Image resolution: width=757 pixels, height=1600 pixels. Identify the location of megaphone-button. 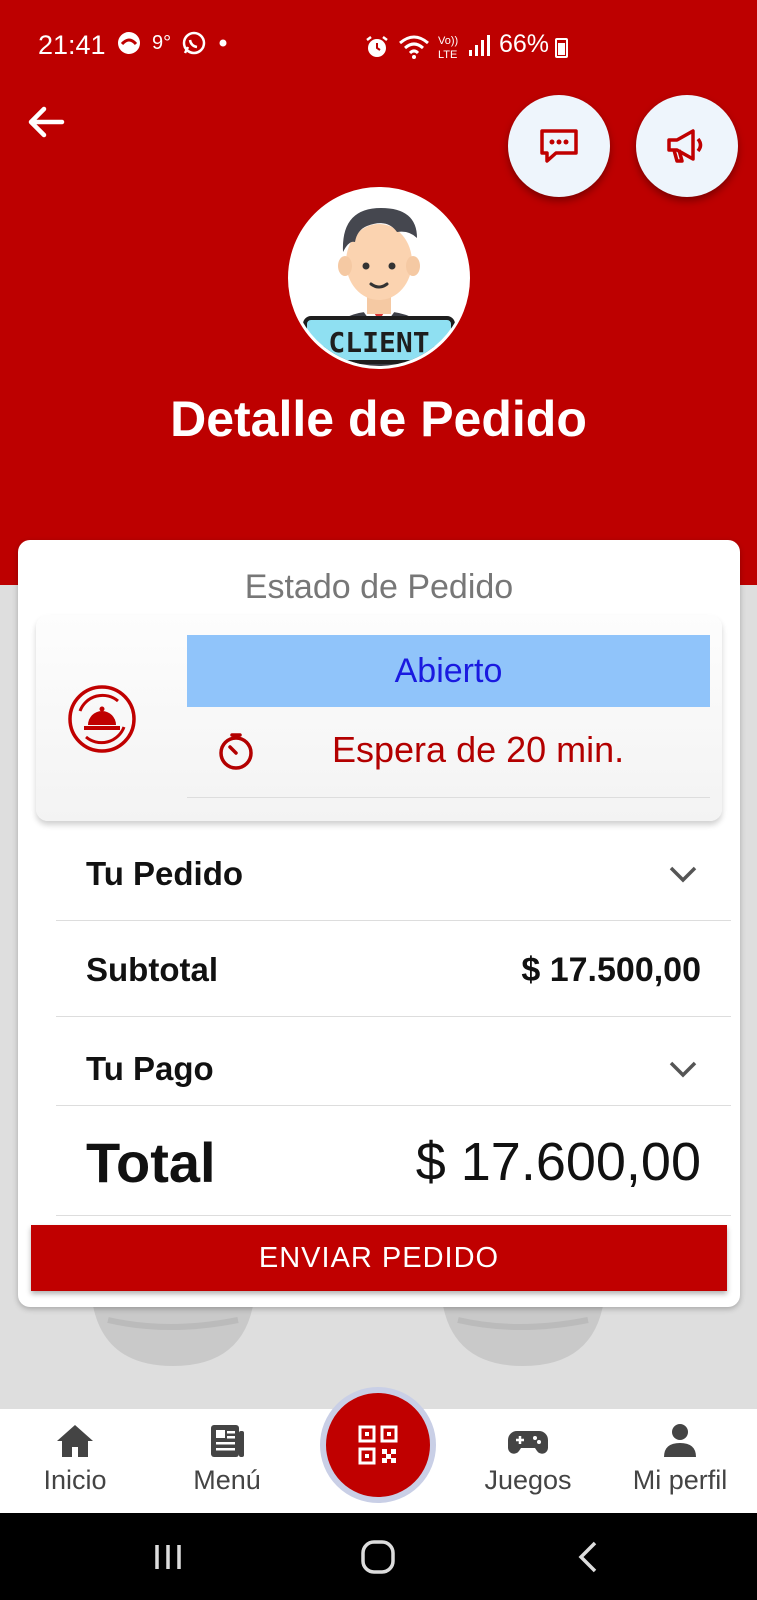
(687, 146).